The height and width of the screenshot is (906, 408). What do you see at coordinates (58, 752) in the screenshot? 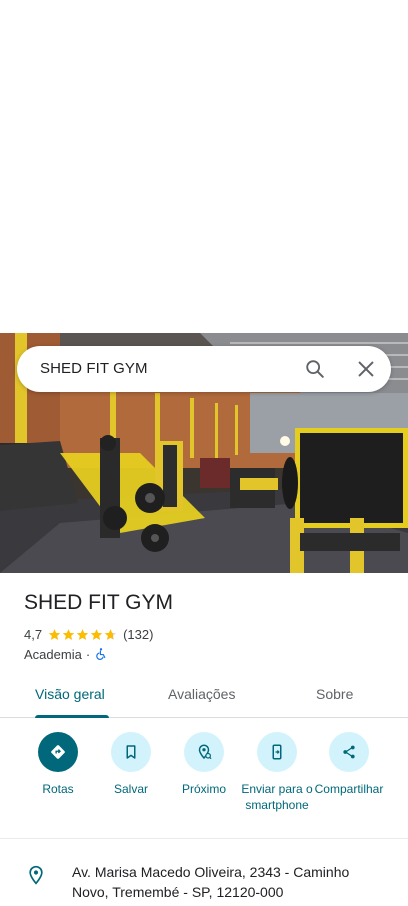
I see `directions-icon` at bounding box center [58, 752].